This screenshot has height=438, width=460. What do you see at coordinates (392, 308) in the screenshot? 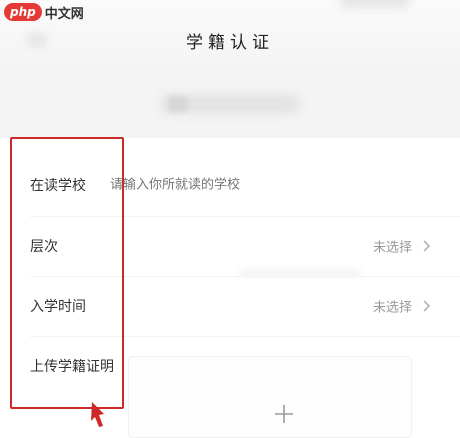
I see `enroll-time-value: 未选择` at bounding box center [392, 308].